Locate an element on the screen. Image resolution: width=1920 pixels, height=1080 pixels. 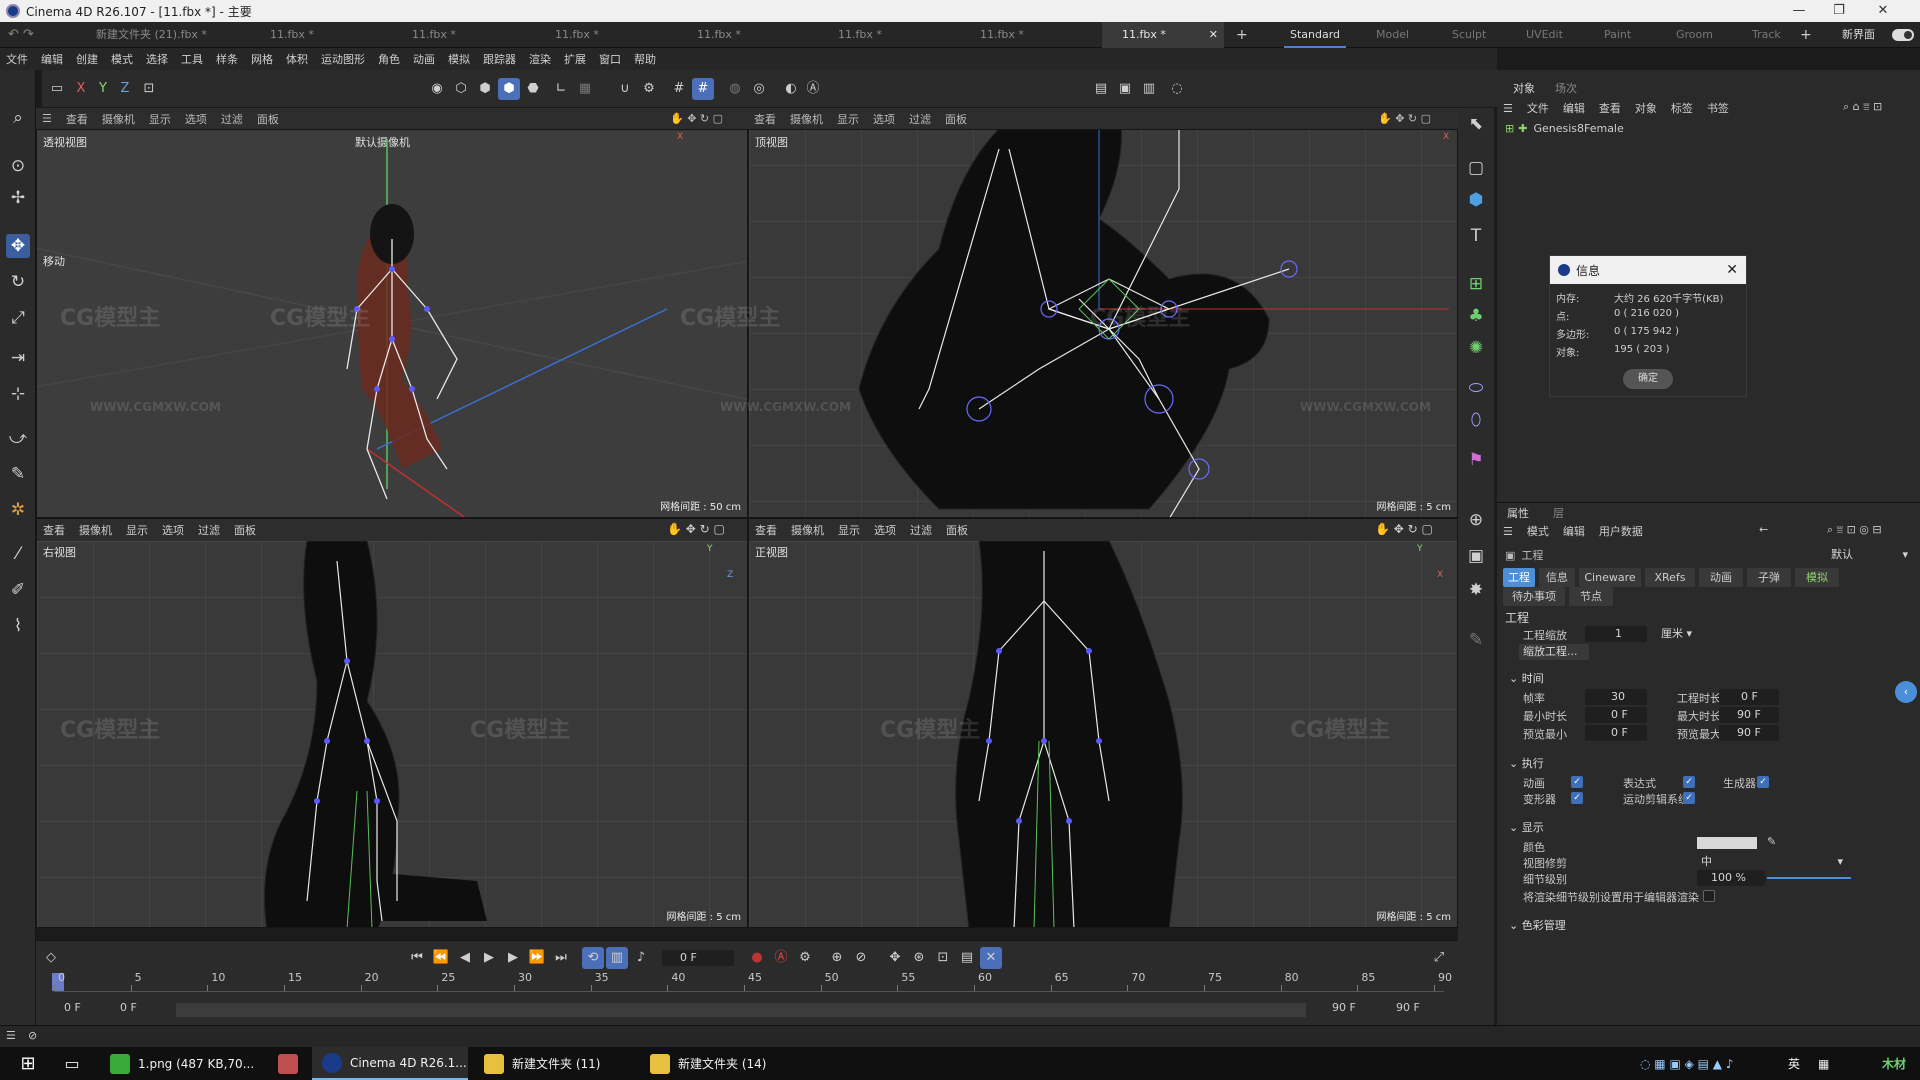
menu-icon: ☰ is located at coordinates (47, 118).